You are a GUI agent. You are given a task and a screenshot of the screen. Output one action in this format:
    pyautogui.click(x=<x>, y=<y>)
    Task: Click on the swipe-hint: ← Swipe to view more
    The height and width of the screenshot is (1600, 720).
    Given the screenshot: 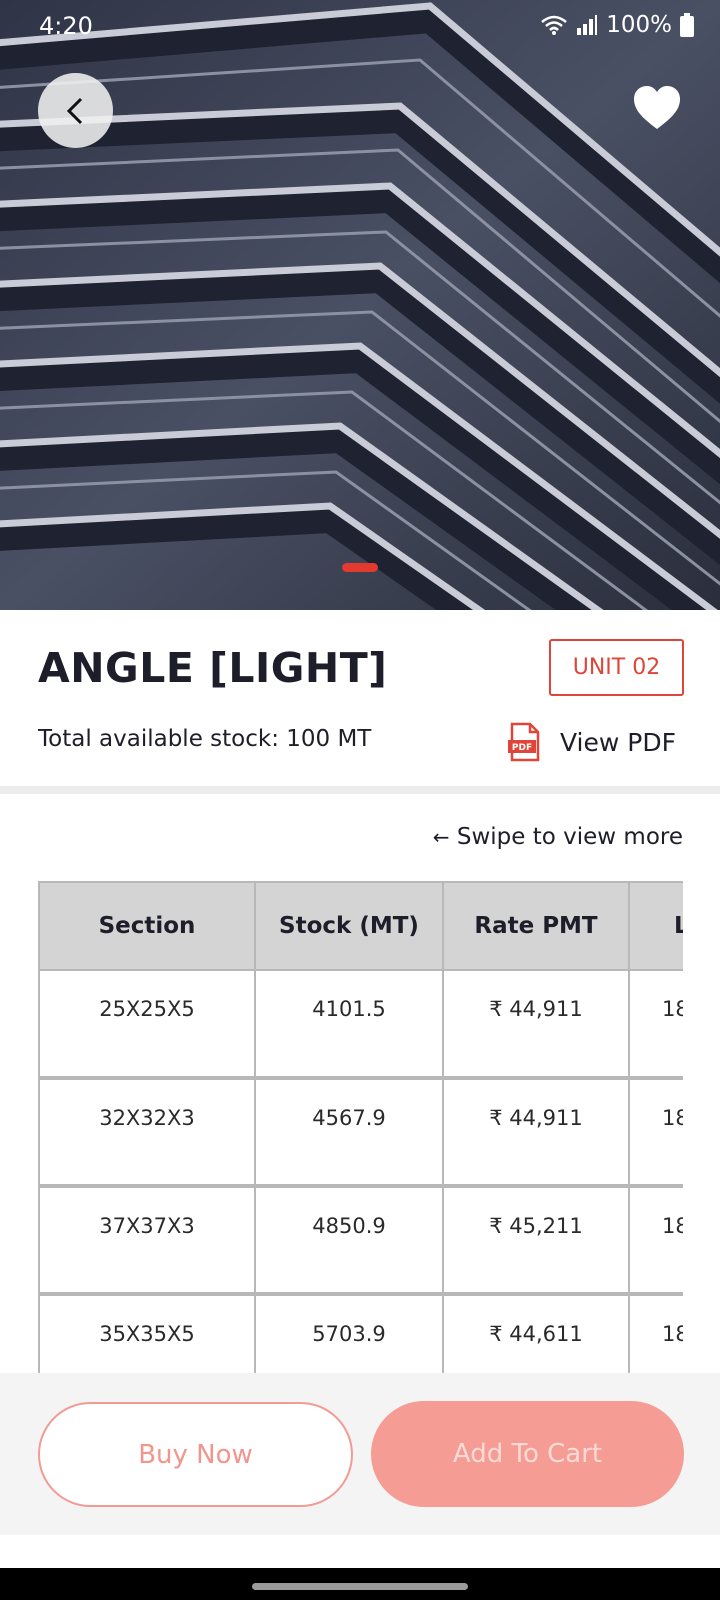 What is the action you would take?
    pyautogui.click(x=558, y=837)
    